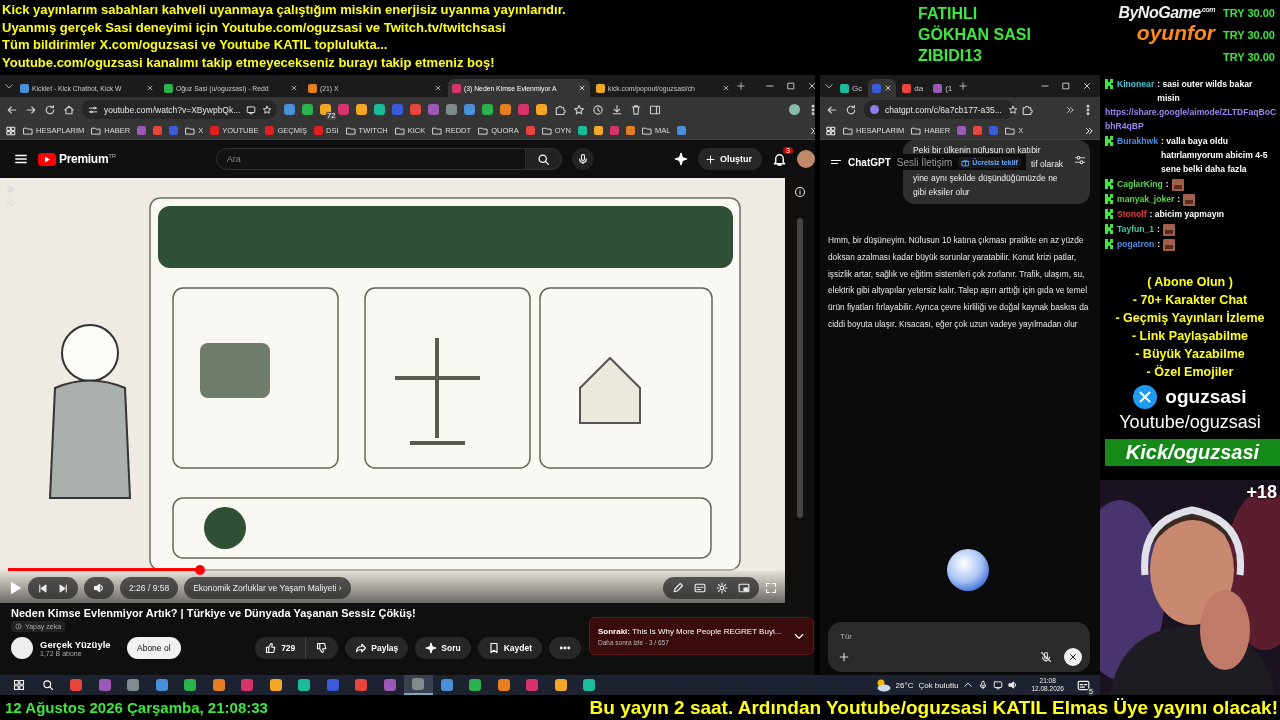  I want to click on mic-icon, so click(983, 685).